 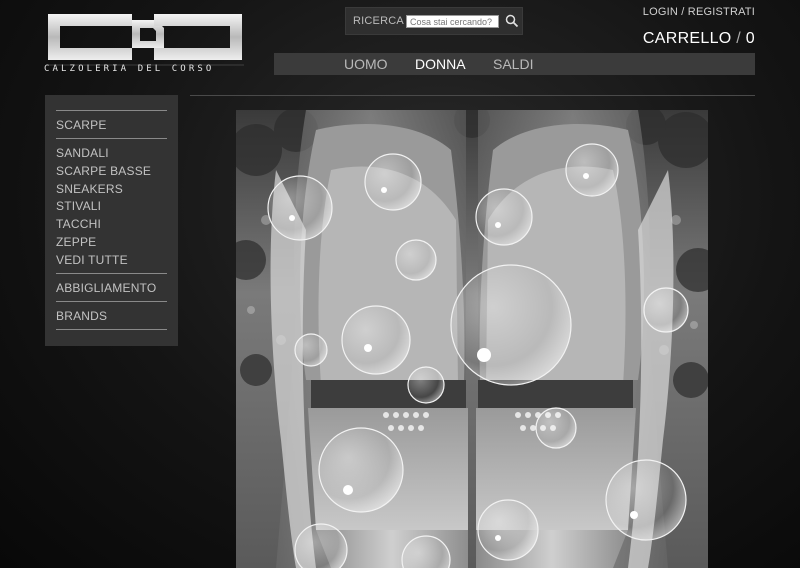 What do you see at coordinates (366, 64) in the screenshot?
I see `nav-item-uomo: UOMO` at bounding box center [366, 64].